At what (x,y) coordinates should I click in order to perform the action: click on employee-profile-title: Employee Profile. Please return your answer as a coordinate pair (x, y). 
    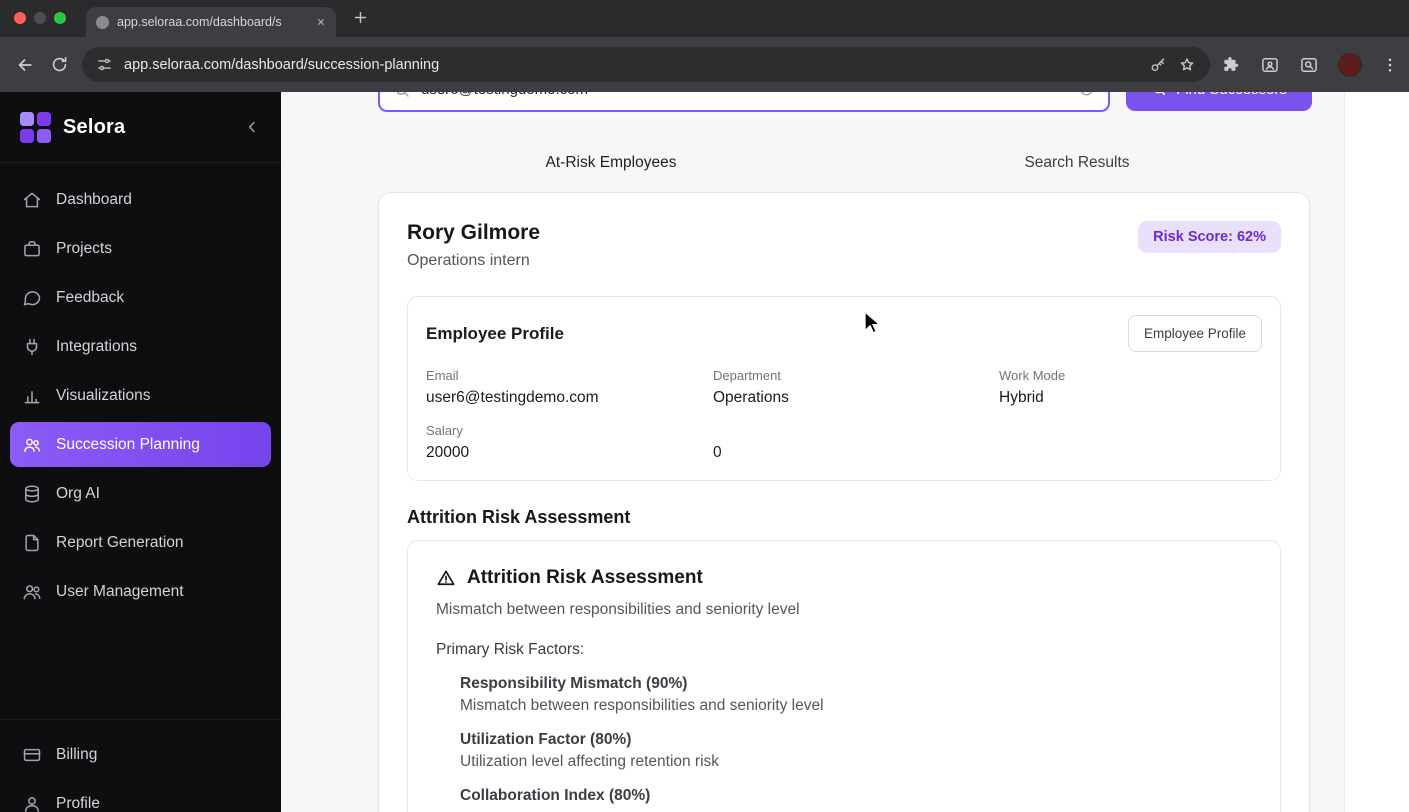
    Looking at the image, I should click on (495, 333).